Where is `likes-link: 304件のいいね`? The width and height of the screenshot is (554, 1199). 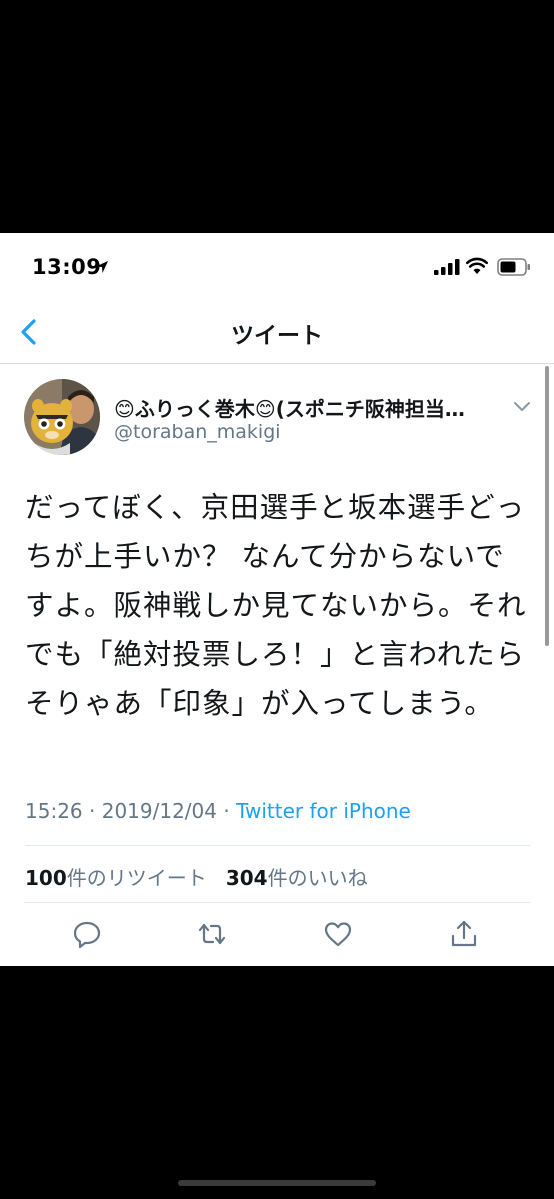 likes-link: 304件のいいね is located at coordinates (297, 878).